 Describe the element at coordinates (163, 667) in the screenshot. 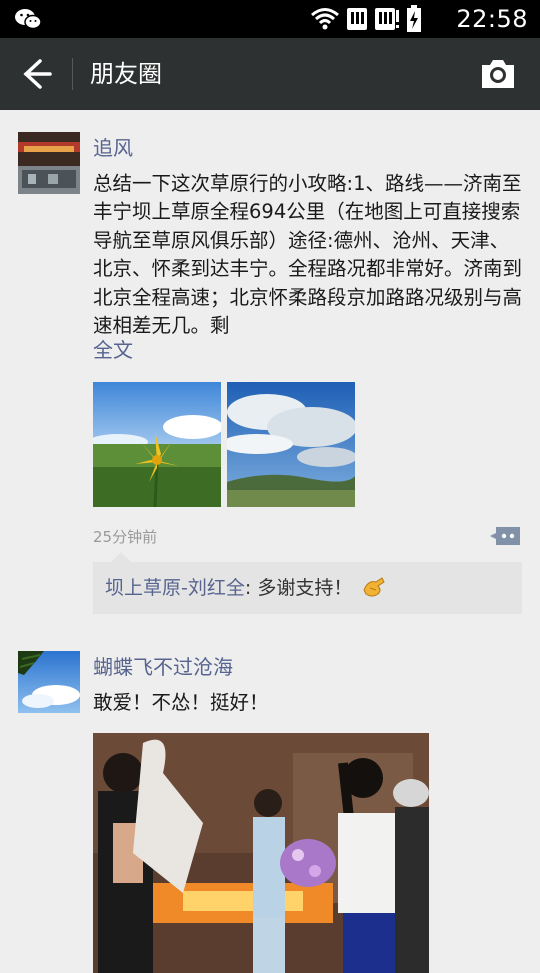

I see `post-author-name: 蝴蝶飞不过沧海` at that location.